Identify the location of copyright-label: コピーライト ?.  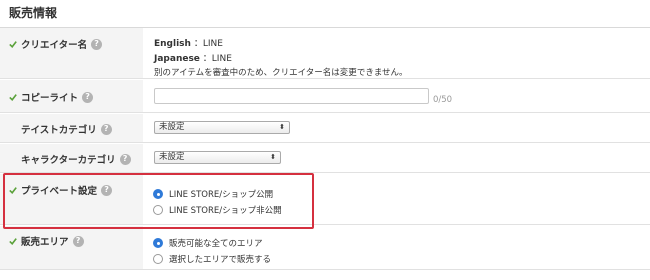
(51, 97).